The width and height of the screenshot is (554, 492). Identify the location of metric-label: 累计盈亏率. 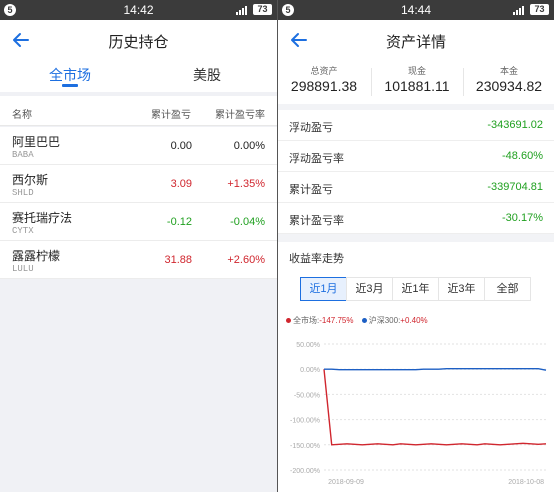
(316, 221).